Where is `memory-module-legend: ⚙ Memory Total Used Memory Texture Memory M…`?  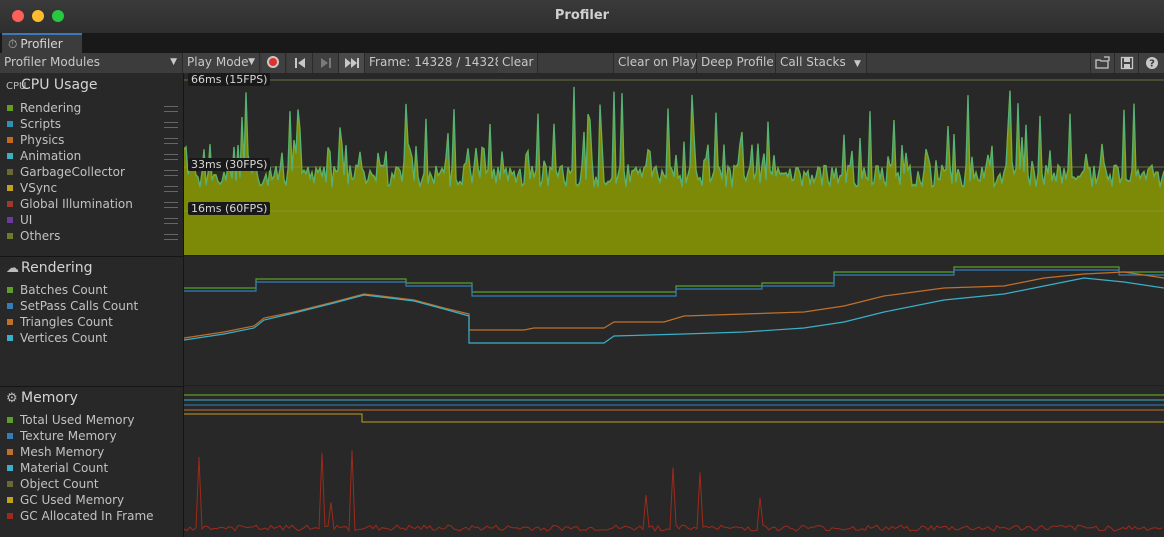 memory-module-legend: ⚙ Memory Total Used Memory Texture Memory M… is located at coordinates (91, 461).